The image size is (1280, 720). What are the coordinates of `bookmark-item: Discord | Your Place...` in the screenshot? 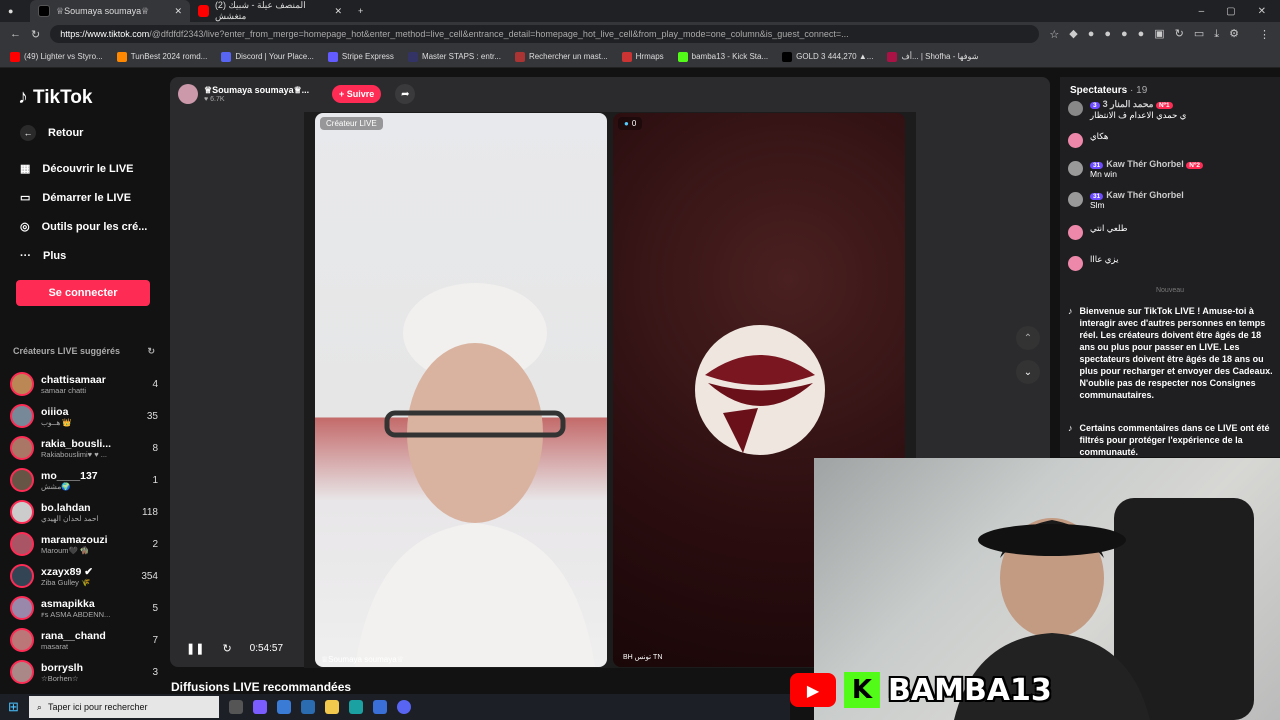 It's located at (267, 56).